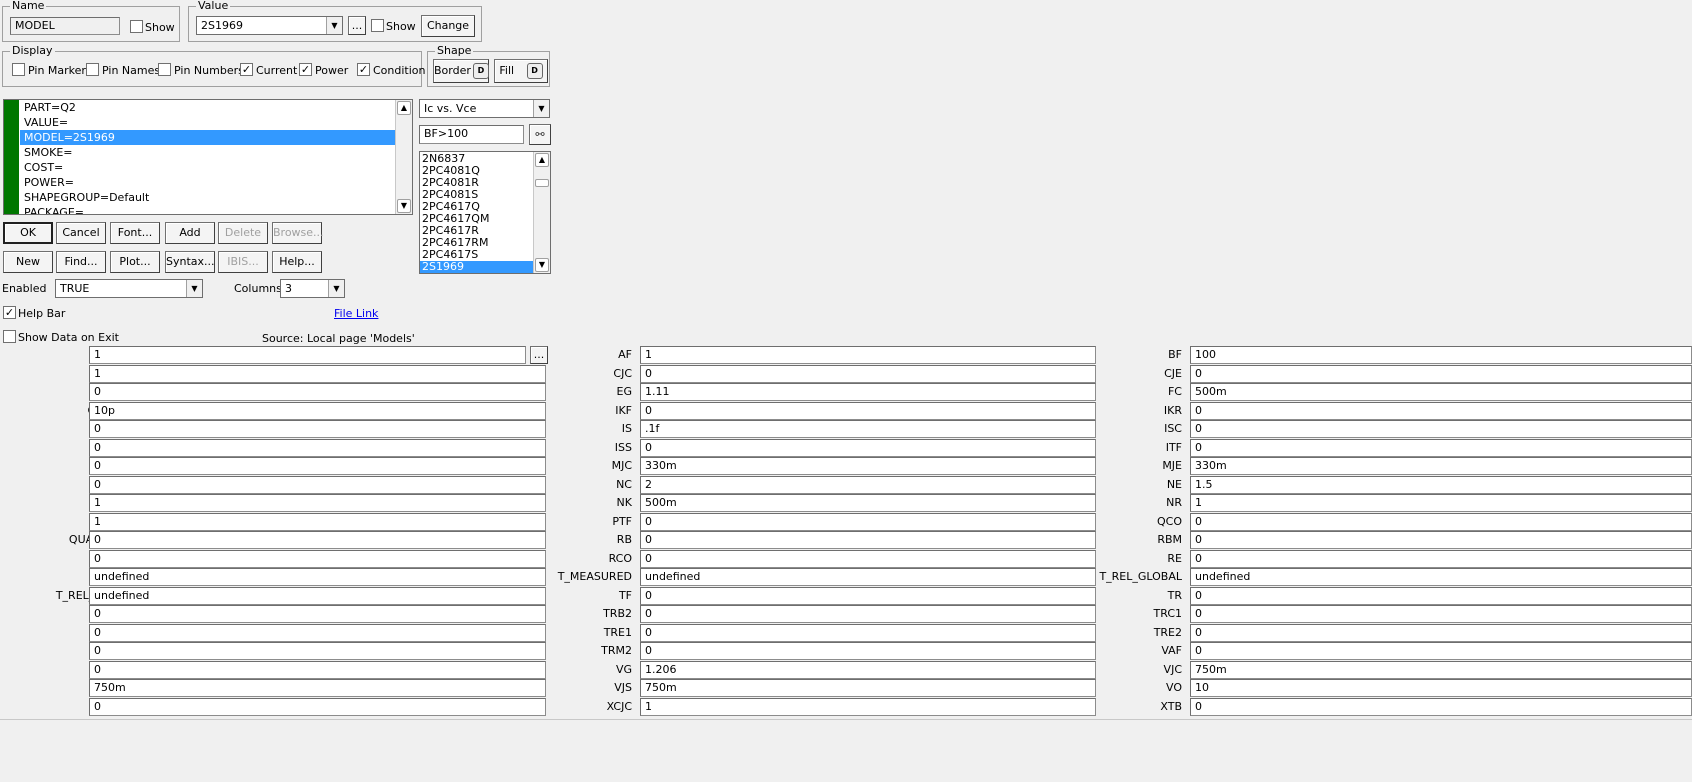 The height and width of the screenshot is (782, 1692). What do you see at coordinates (317, 540) in the screenshot?
I see `param-field-quasimod: 0` at bounding box center [317, 540].